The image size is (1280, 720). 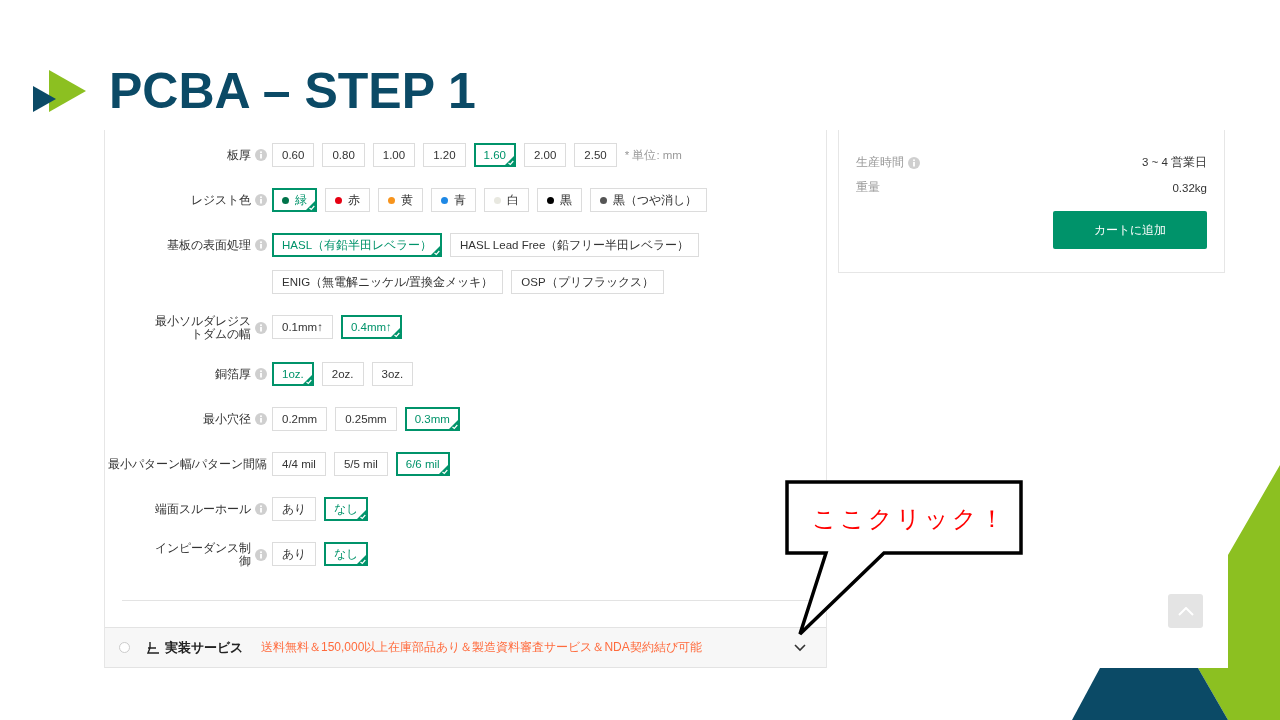 I want to click on option-chip: 0.2mm, so click(x=300, y=419).